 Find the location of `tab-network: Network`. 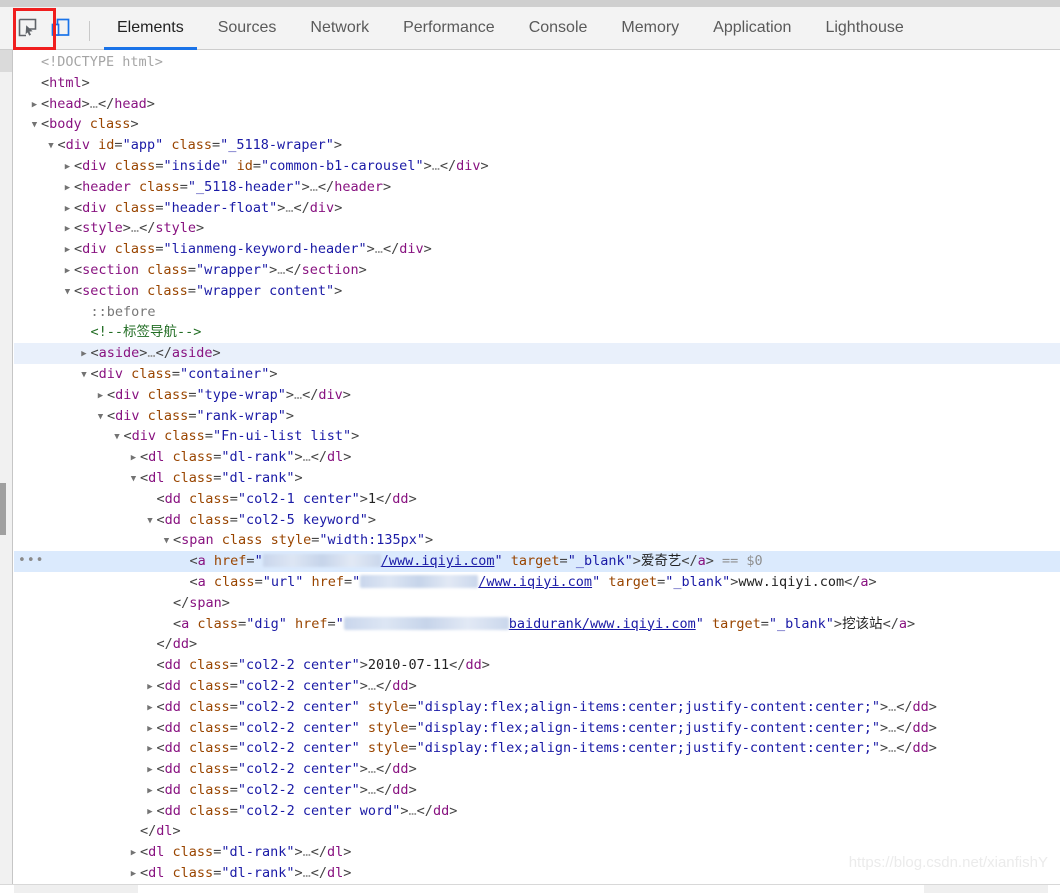

tab-network: Network is located at coordinates (339, 28).